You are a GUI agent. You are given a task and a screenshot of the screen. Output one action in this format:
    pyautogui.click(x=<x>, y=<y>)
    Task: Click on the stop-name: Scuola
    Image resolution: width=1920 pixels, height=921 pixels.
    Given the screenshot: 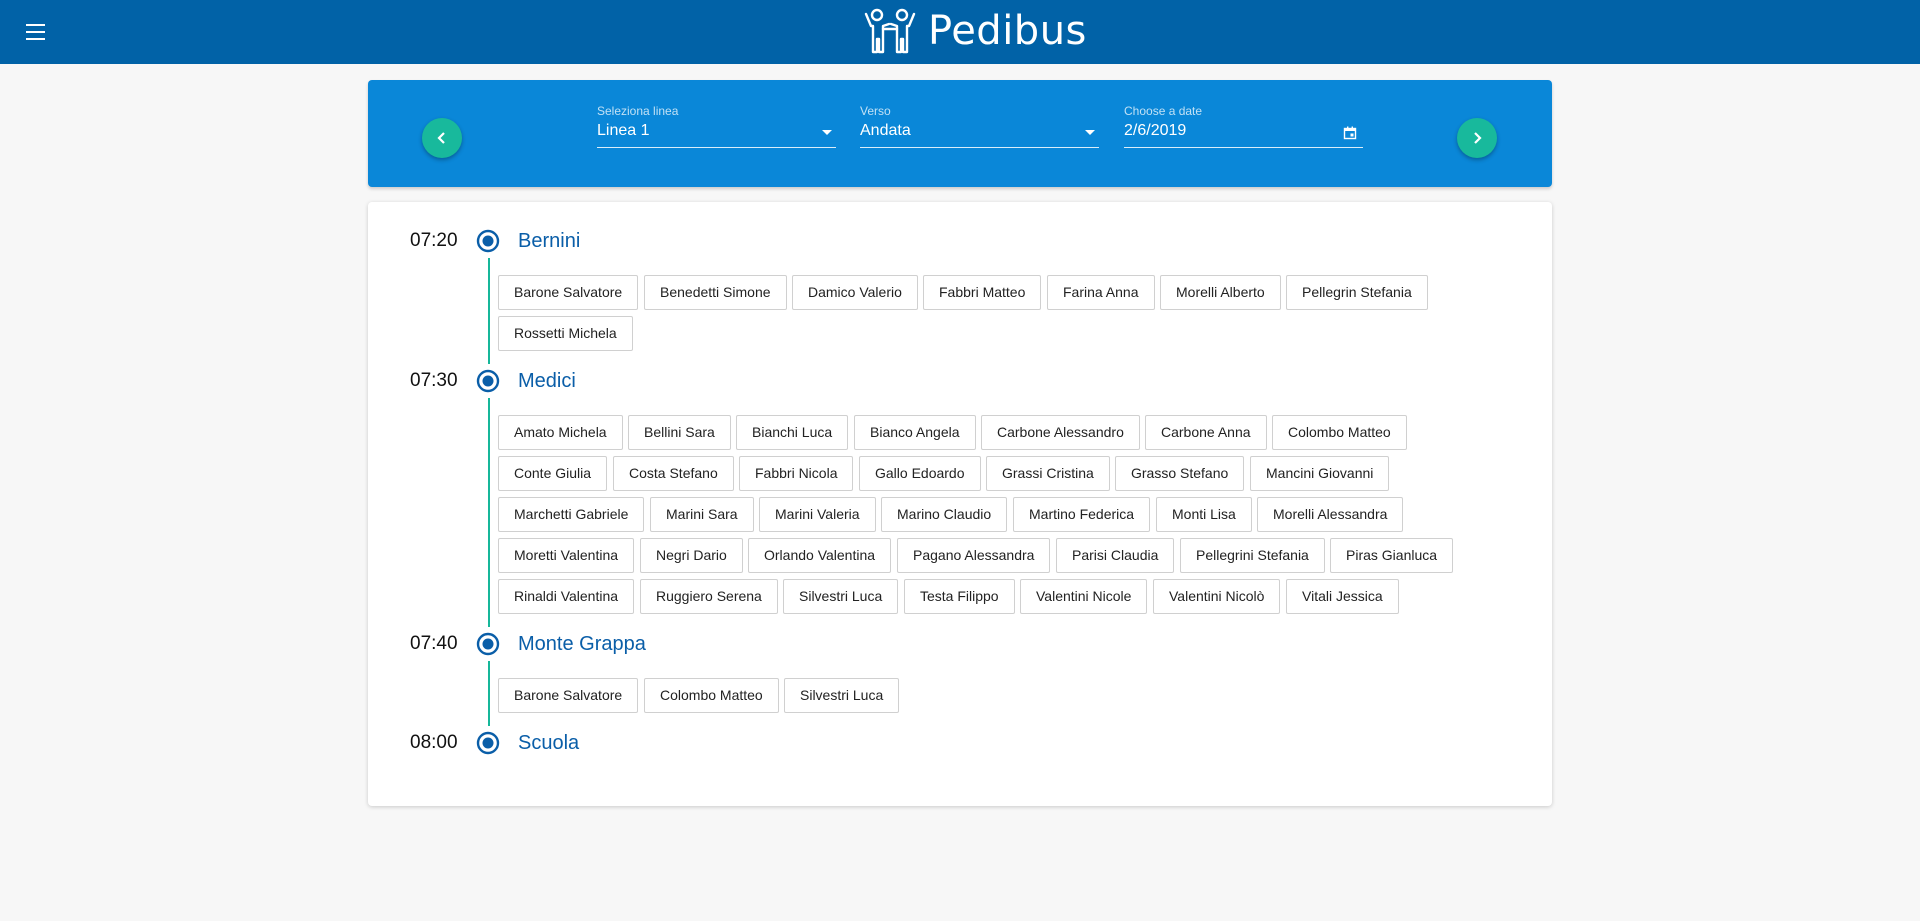 What is the action you would take?
    pyautogui.click(x=549, y=742)
    